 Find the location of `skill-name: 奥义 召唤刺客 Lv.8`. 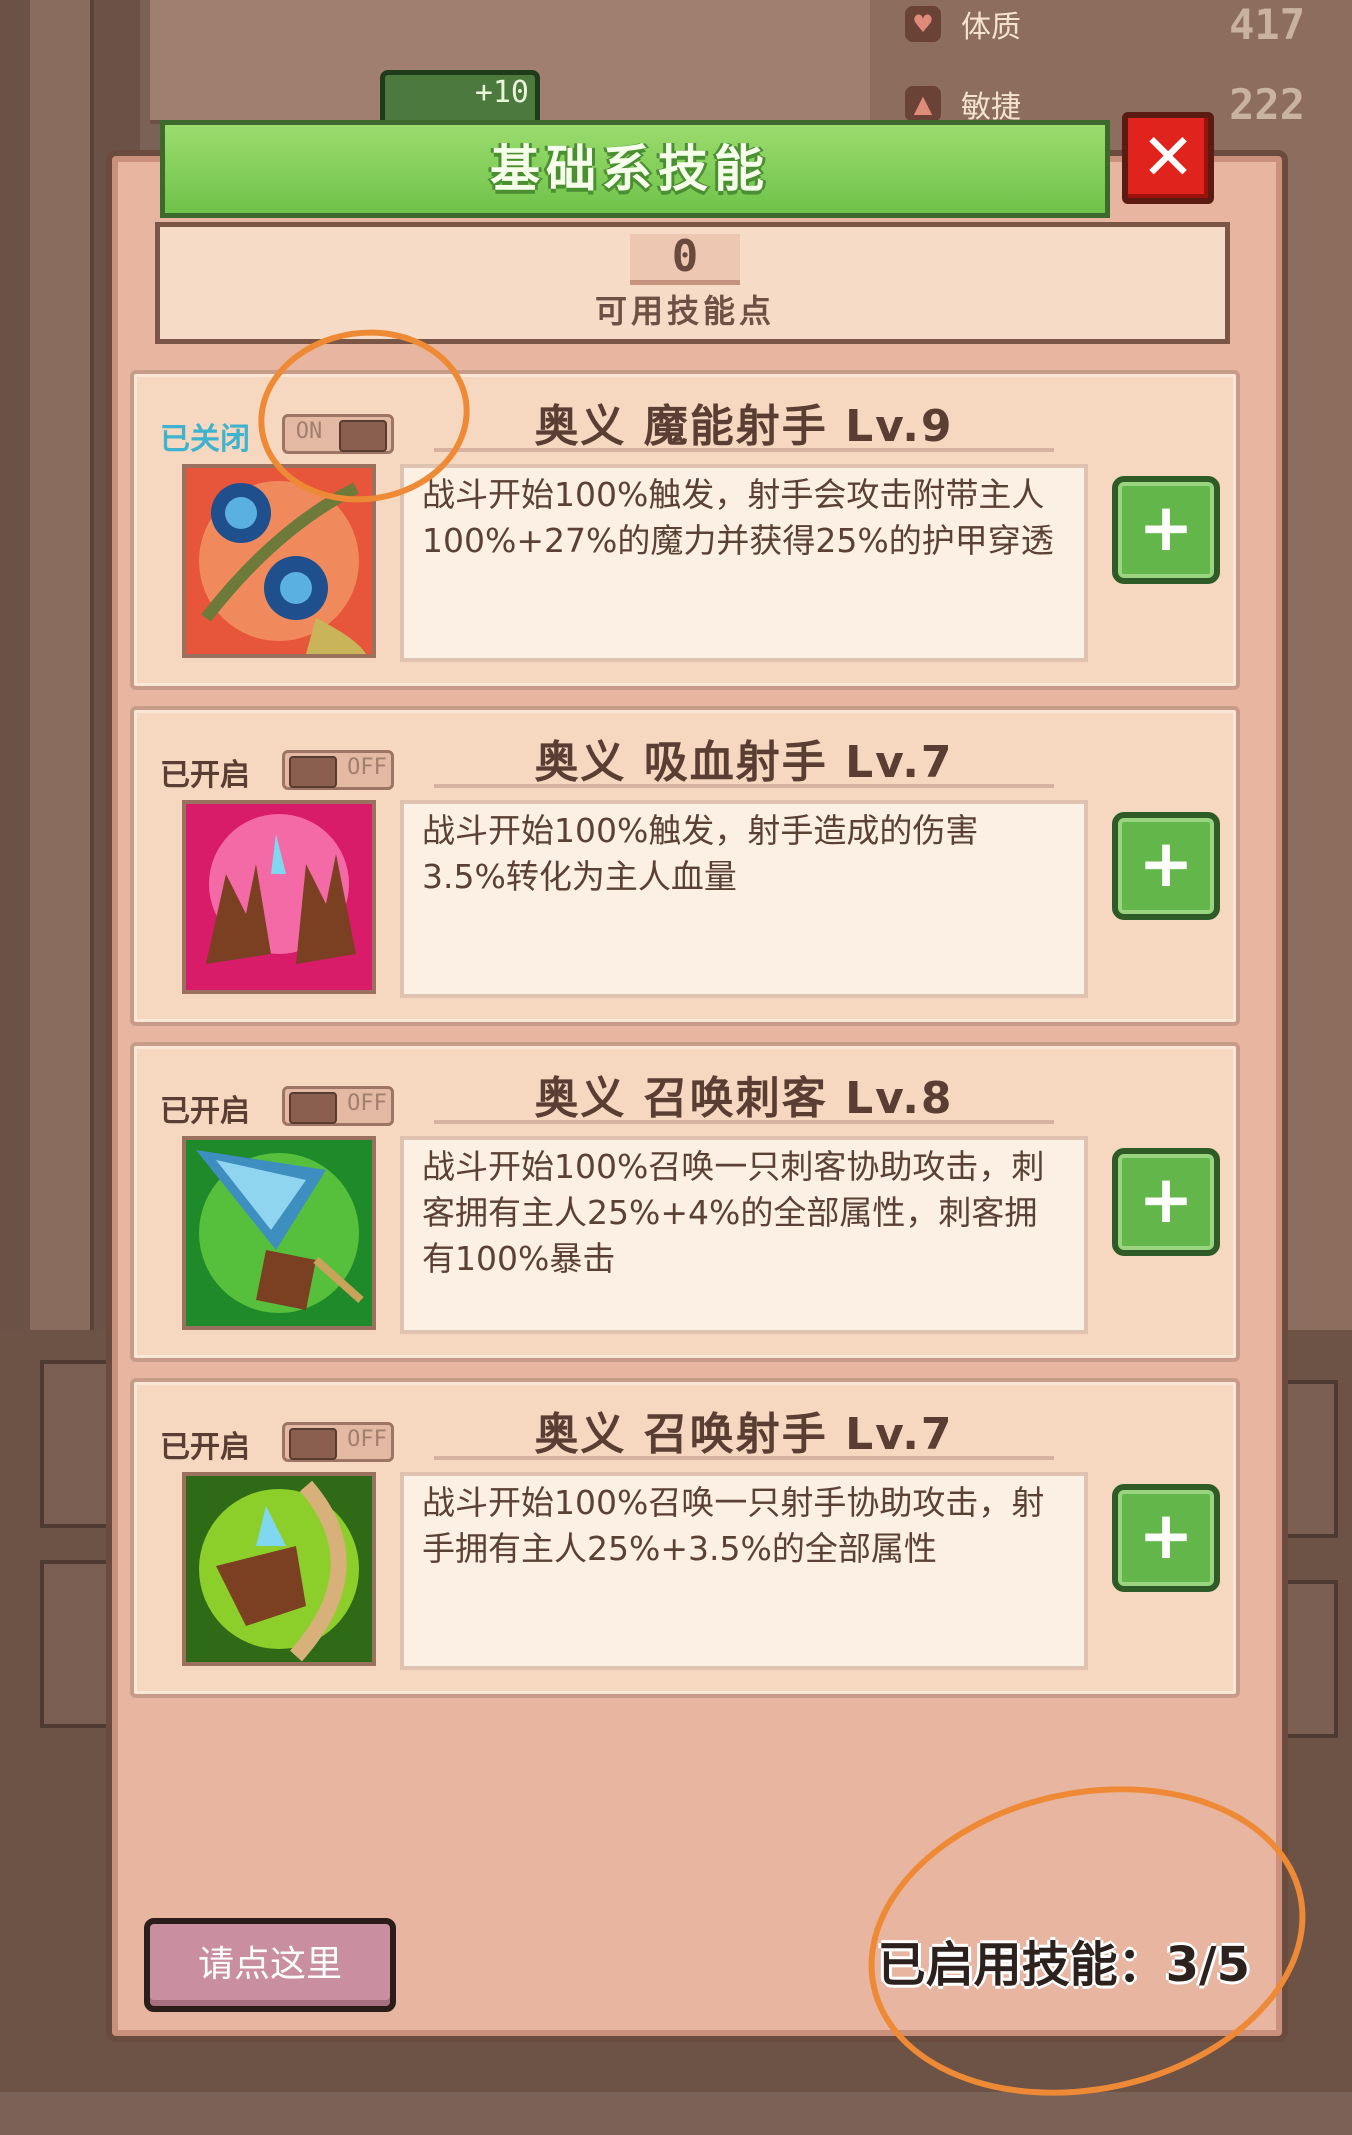

skill-name: 奥义 召唤刺客 Lv.8 is located at coordinates (744, 1098).